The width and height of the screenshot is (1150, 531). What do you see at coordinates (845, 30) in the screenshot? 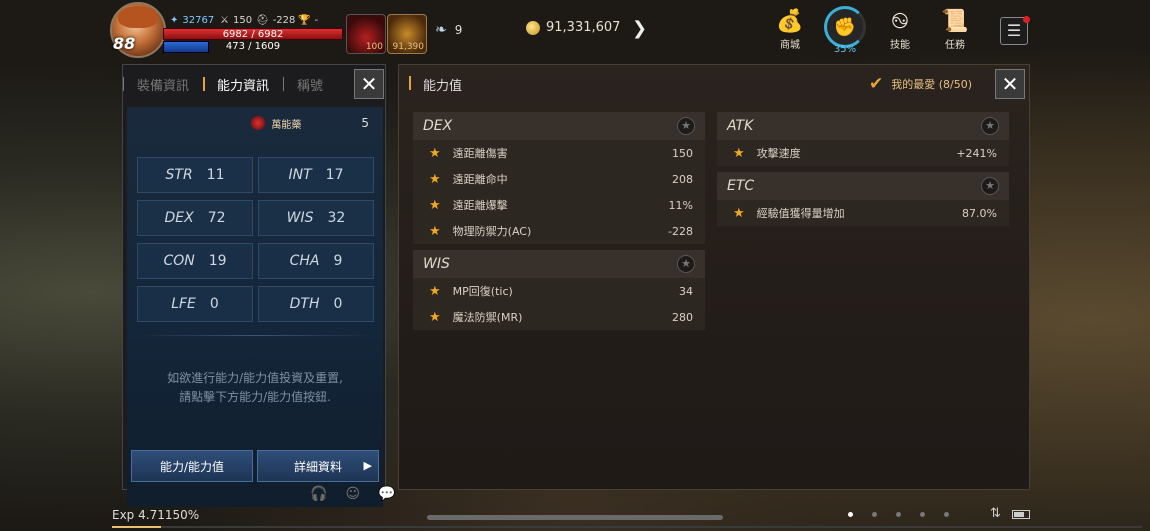
I see `auto-progress-button: ✊ 35%` at bounding box center [845, 30].